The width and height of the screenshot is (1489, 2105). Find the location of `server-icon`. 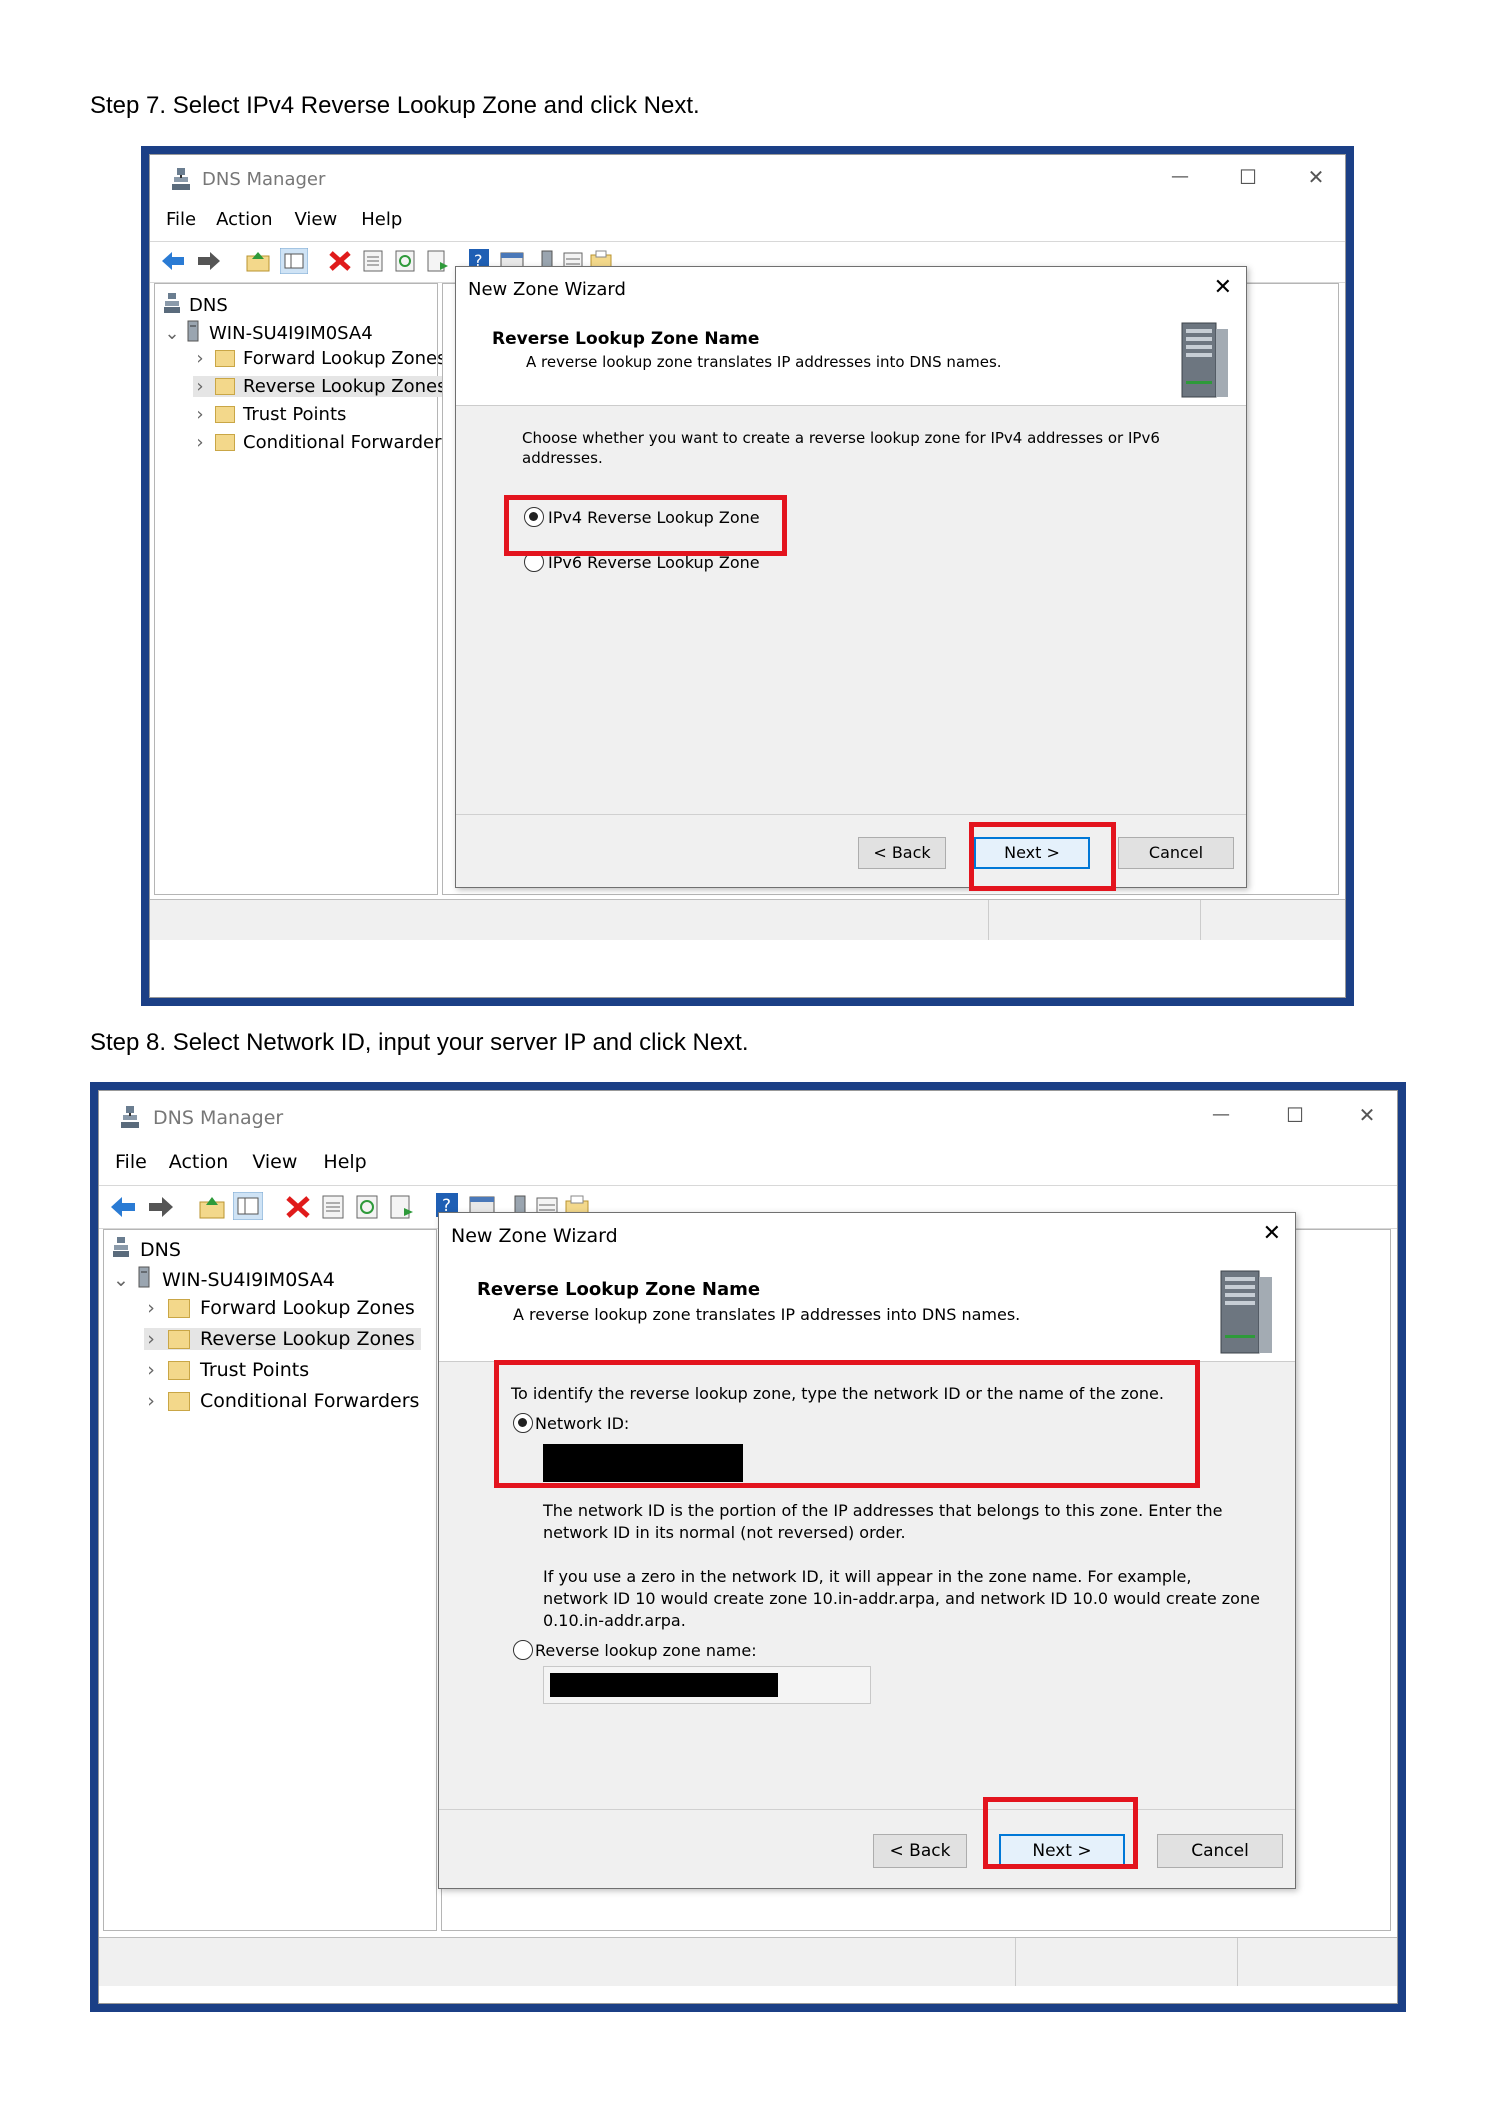

server-icon is located at coordinates (144, 1279).